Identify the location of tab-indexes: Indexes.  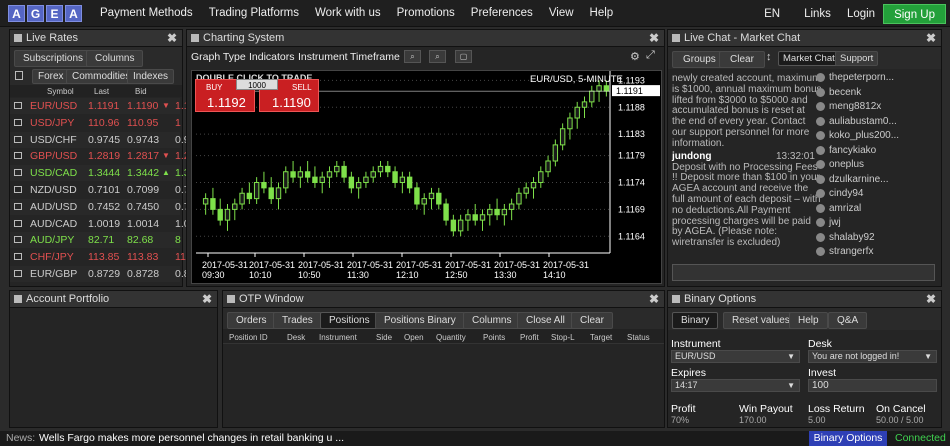
(151, 76).